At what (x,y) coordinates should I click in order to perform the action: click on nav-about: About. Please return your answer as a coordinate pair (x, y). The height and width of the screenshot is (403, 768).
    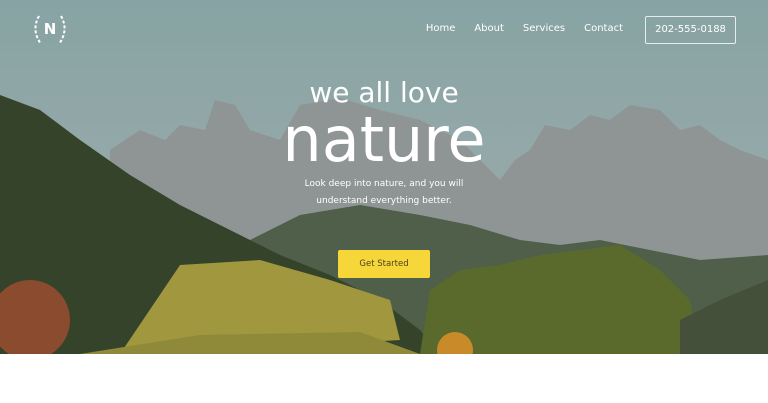
    Looking at the image, I should click on (489, 28).